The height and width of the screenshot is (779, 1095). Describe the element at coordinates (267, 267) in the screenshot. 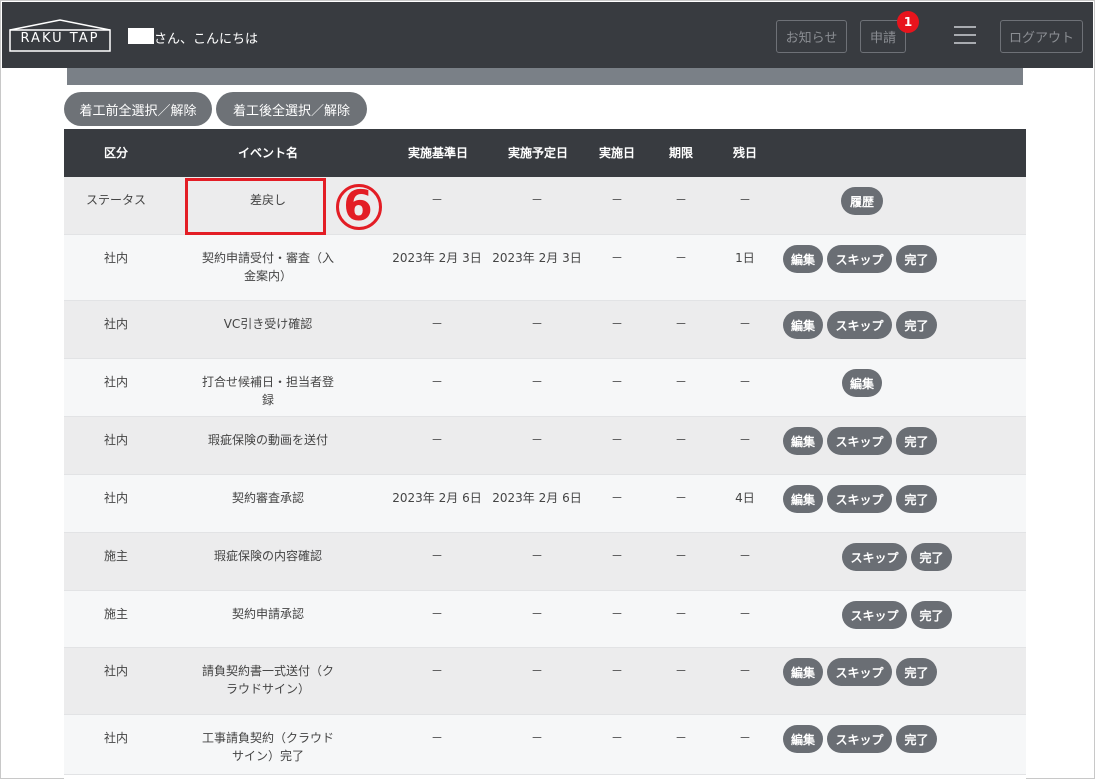

I see `row-event-name: 契約申請受付・審査（入金案内）` at that location.